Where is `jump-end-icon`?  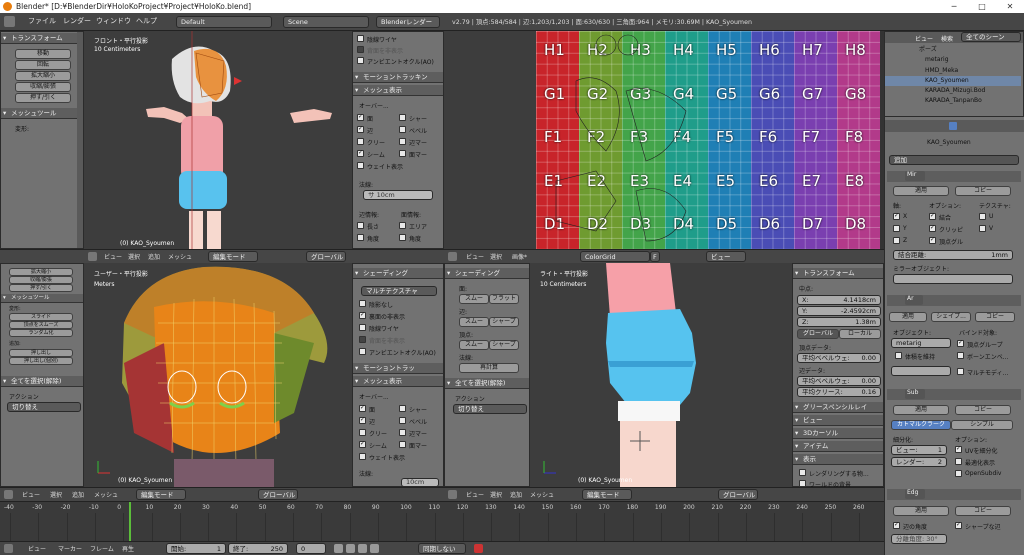
jump-end-icon is located at coordinates (374, 548).